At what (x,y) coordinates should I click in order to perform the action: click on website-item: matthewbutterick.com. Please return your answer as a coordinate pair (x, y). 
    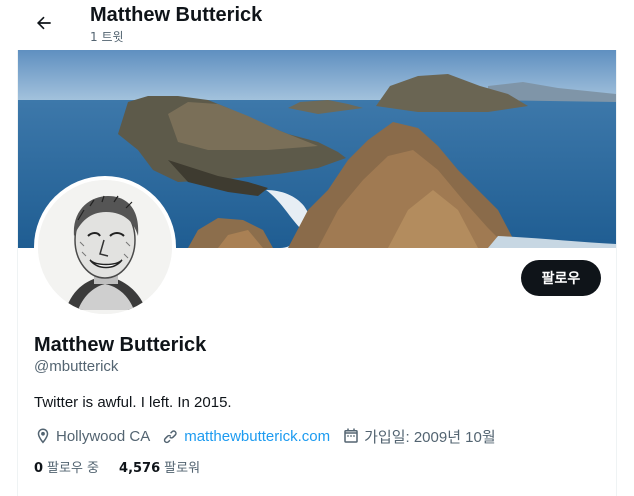
    Looking at the image, I should click on (246, 436).